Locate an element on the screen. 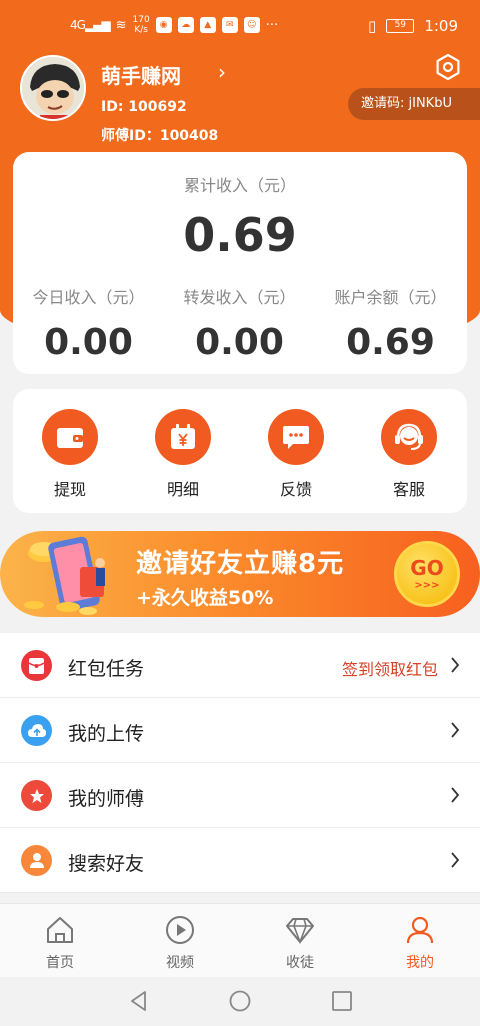 Image resolution: width=480 pixels, height=1026 pixels. system-nav-bar is located at coordinates (240, 1001).